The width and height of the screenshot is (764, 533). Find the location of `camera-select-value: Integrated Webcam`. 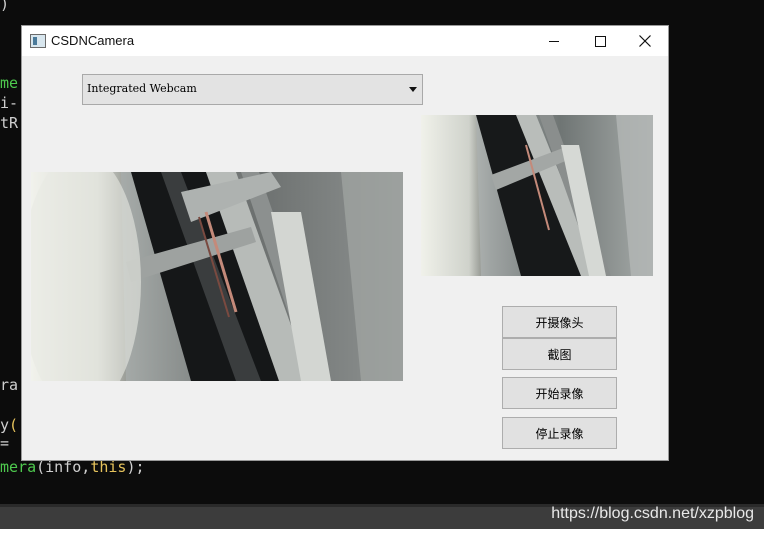

camera-select-value: Integrated Webcam is located at coordinates (142, 88).